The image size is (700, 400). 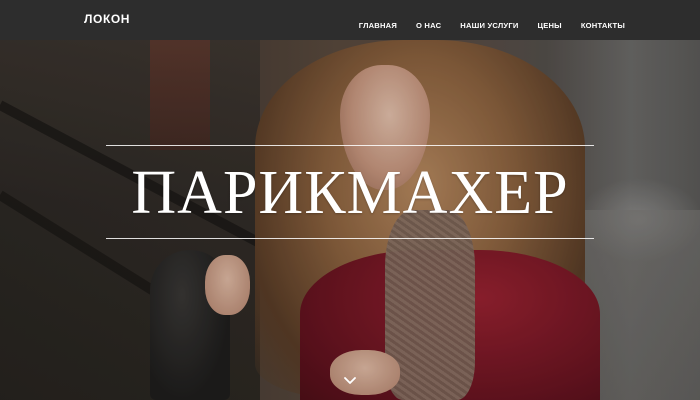 I want to click on chevron-down-icon, so click(x=350, y=381).